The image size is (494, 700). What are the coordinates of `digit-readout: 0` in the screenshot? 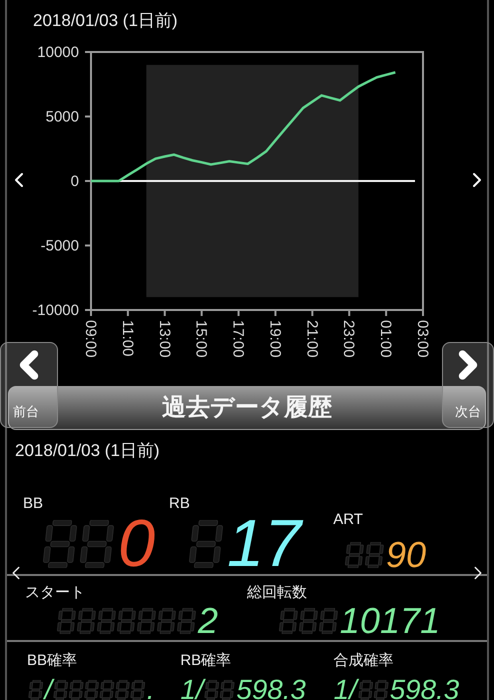 It's located at (137, 544).